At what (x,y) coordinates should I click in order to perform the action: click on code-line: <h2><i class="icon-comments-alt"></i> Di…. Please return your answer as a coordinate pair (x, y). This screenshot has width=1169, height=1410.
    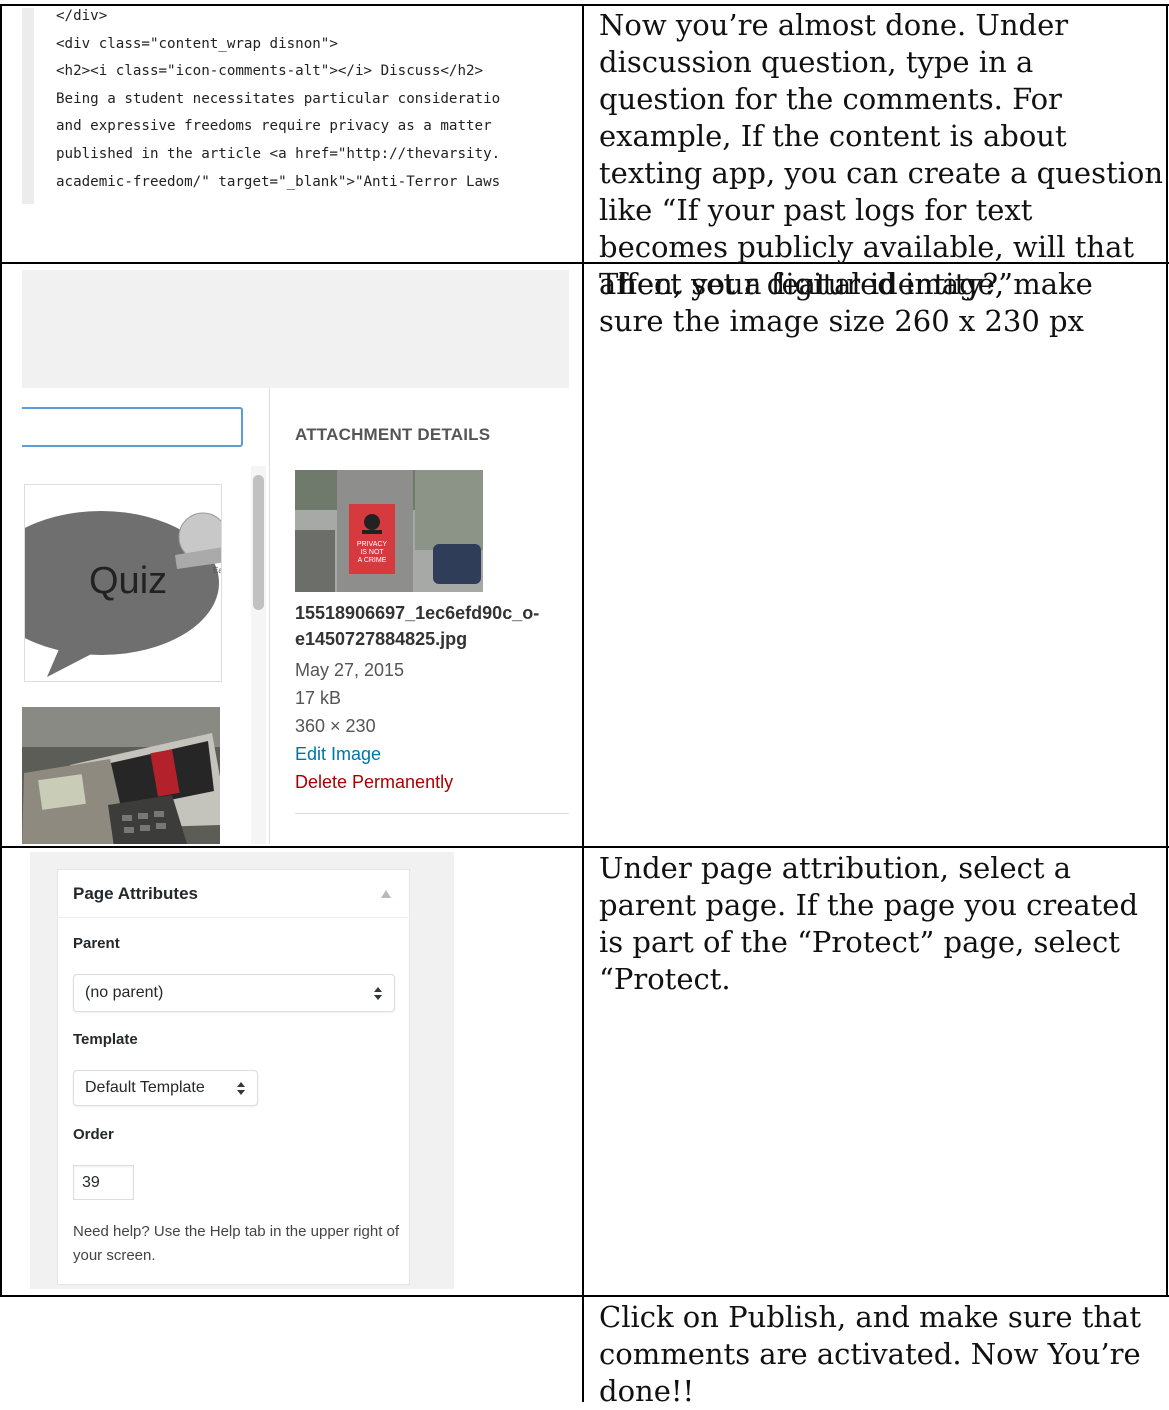
    Looking at the image, I should click on (270, 71).